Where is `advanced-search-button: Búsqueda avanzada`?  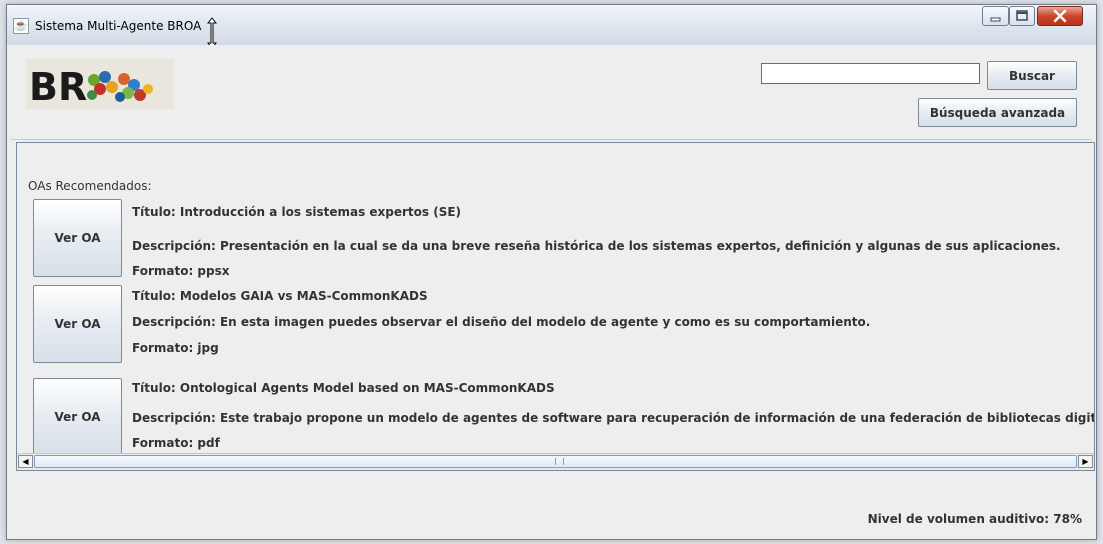 advanced-search-button: Búsqueda avanzada is located at coordinates (997, 112).